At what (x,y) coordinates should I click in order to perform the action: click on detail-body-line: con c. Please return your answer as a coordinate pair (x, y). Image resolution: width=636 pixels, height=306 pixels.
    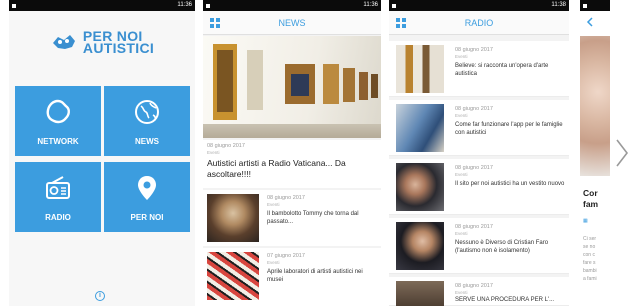
    Looking at the image, I should click on (589, 255).